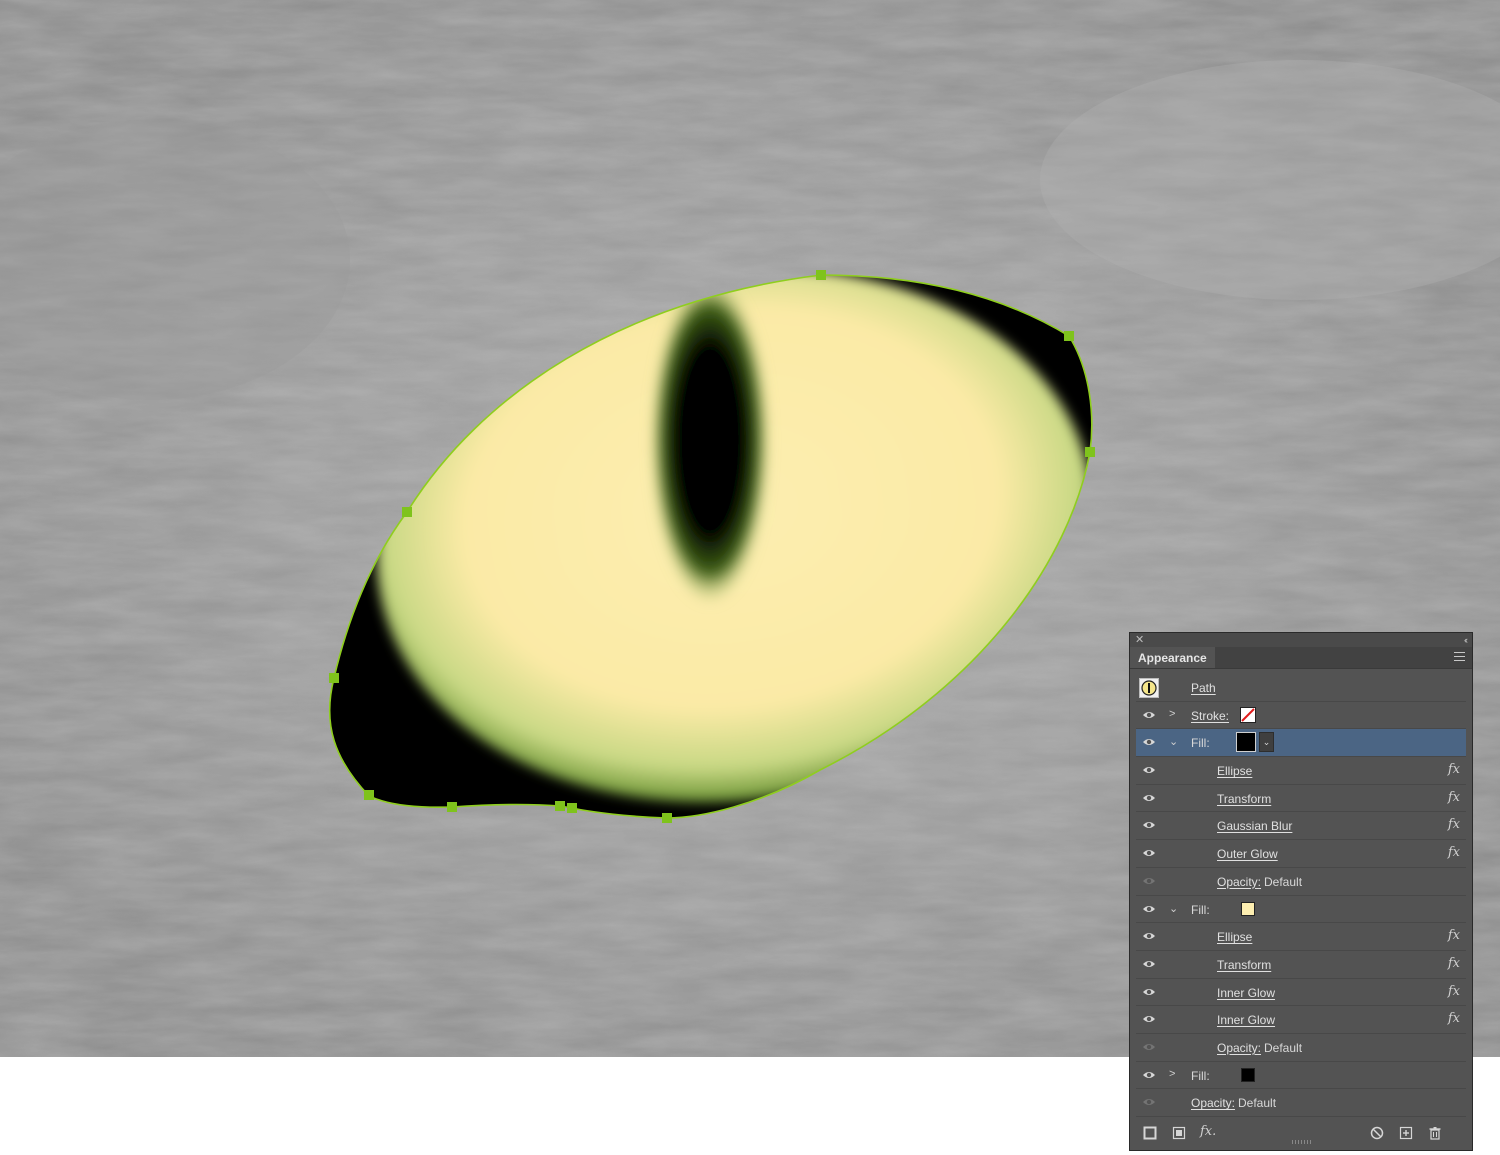 This screenshot has height=1155, width=1500. What do you see at coordinates (1301, 658) in the screenshot?
I see `panel-tab-row: Appearance` at bounding box center [1301, 658].